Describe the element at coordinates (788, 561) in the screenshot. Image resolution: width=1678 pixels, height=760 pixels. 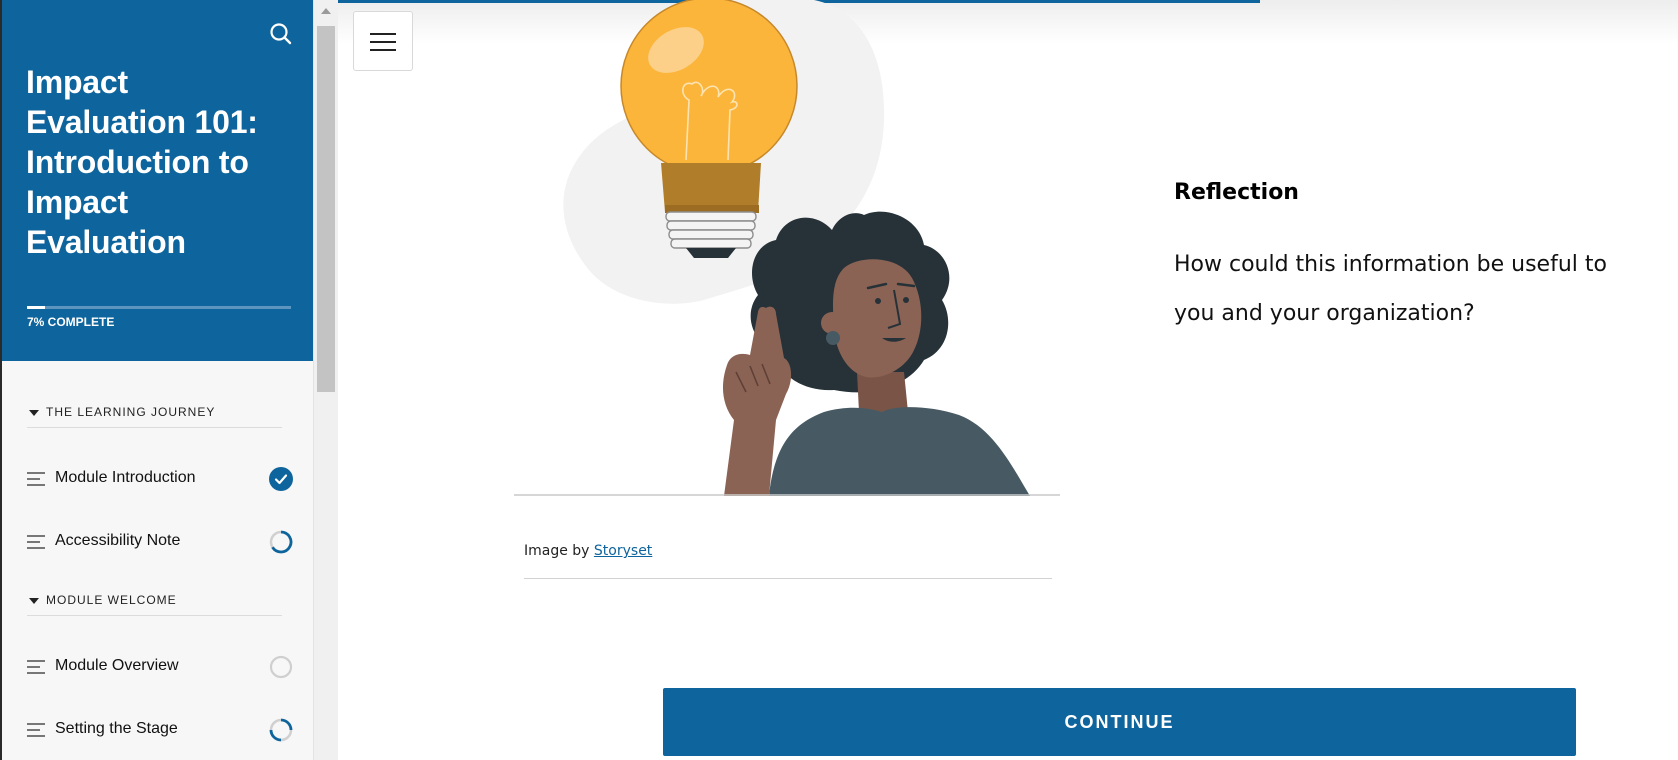
I see `image-caption: Image by Storyset` at that location.